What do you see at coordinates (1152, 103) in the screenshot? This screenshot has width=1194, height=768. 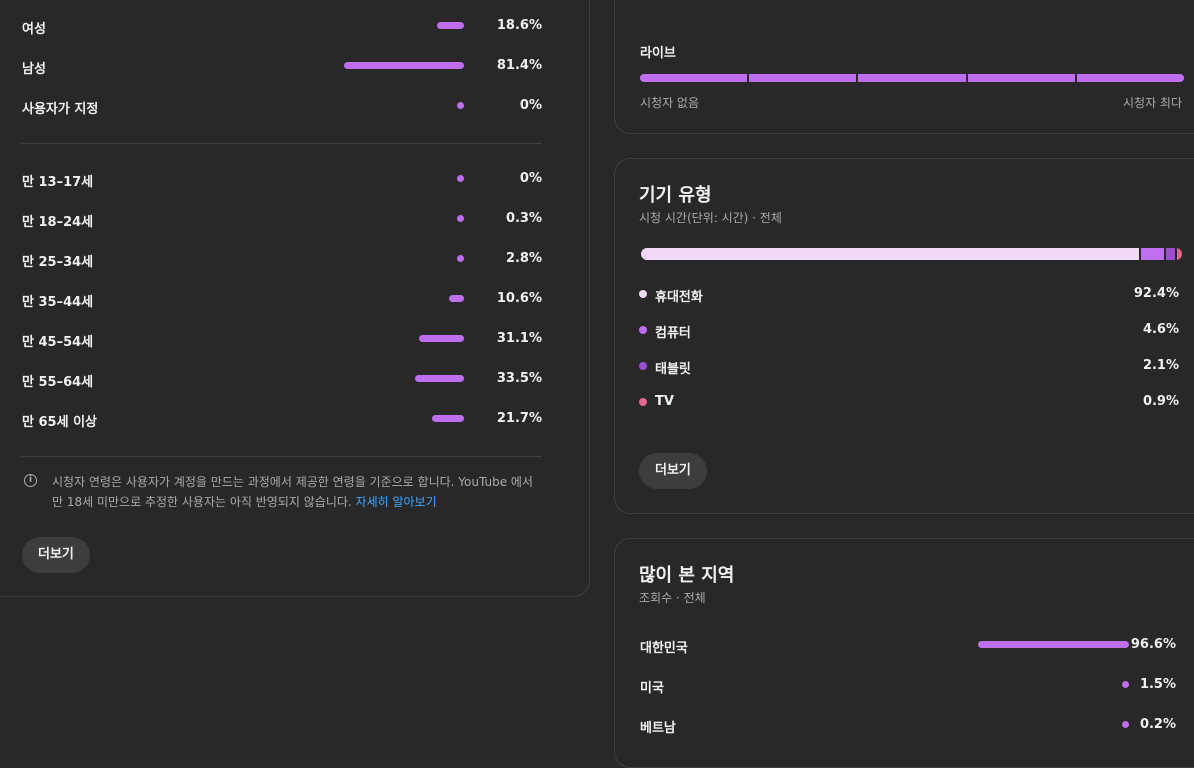 I see `live-max-label: 시청자 최다` at bounding box center [1152, 103].